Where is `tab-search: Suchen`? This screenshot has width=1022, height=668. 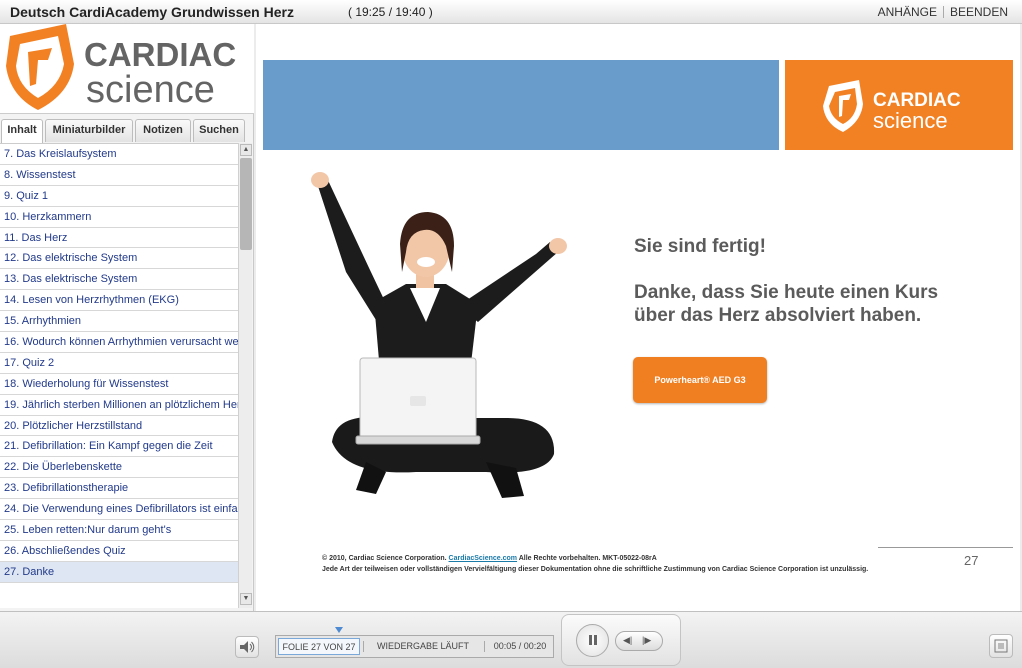 tab-search: Suchen is located at coordinates (219, 130).